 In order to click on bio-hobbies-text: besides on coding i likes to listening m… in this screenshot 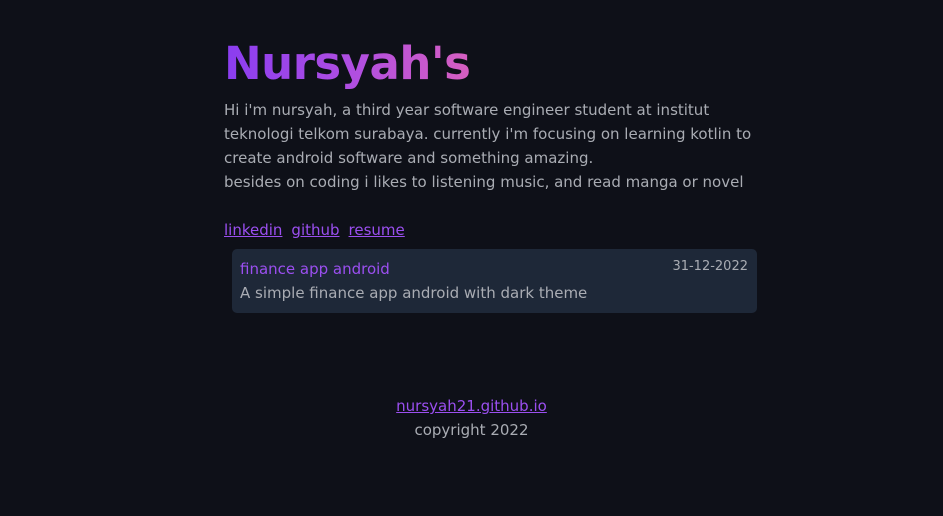, I will do `click(484, 182)`.